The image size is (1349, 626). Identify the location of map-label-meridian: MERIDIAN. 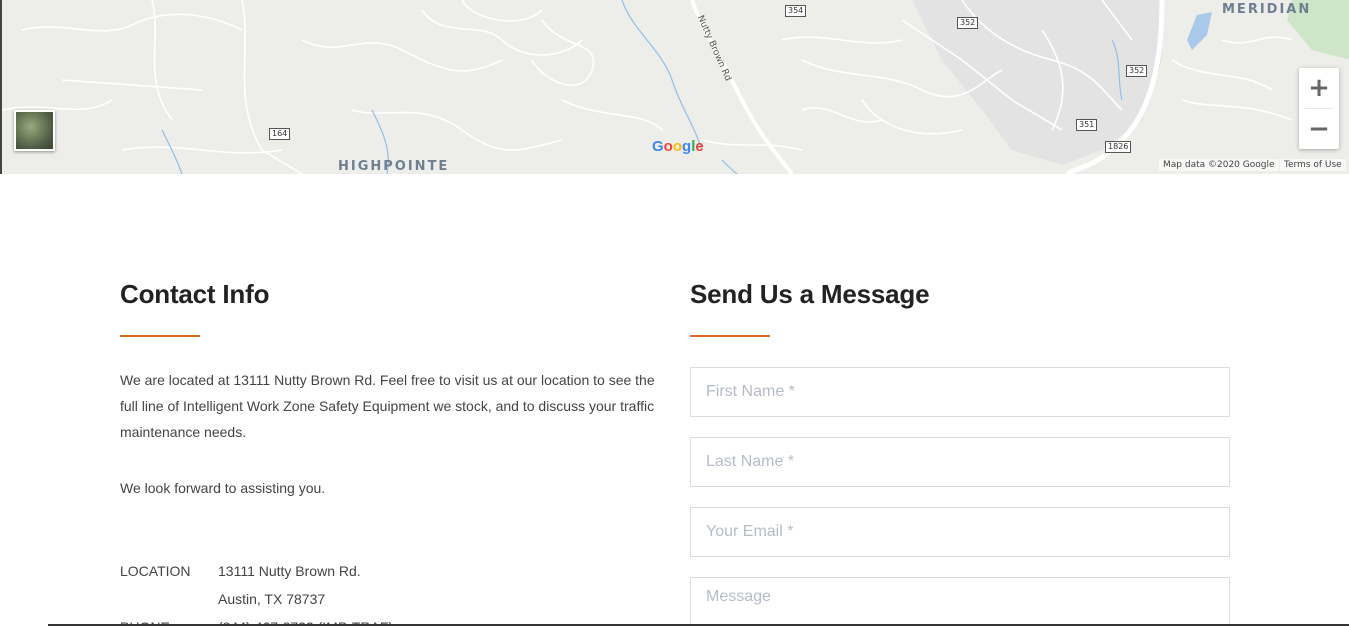
(1267, 9).